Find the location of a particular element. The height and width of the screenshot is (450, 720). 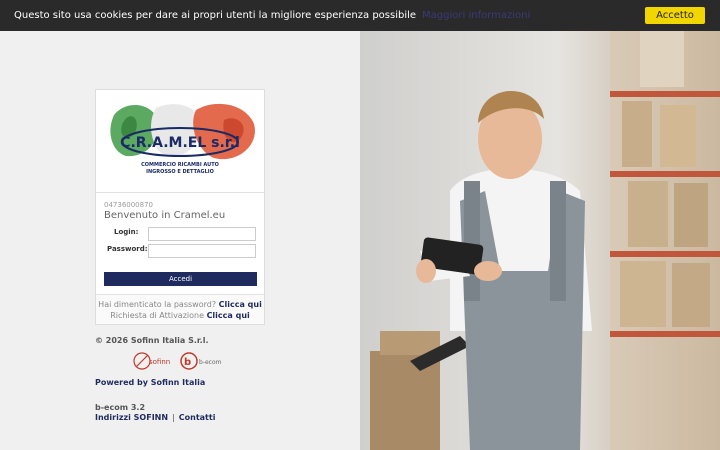

cookie-accept-button: Accetto is located at coordinates (675, 15).